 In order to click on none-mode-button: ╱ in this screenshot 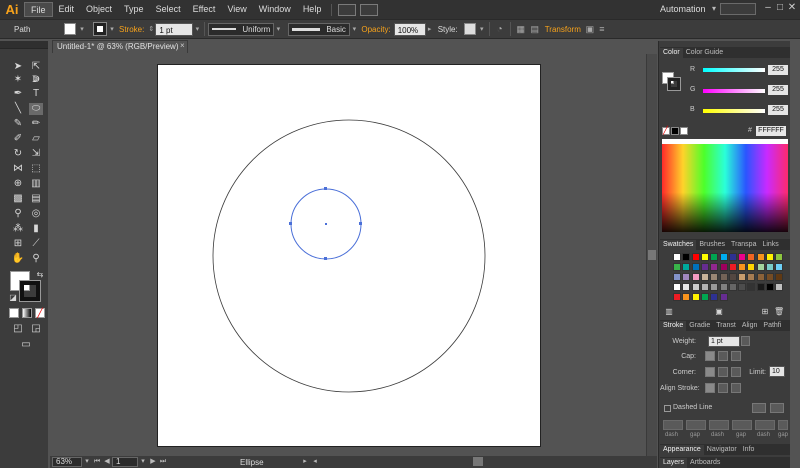, I will do `click(40, 313)`.